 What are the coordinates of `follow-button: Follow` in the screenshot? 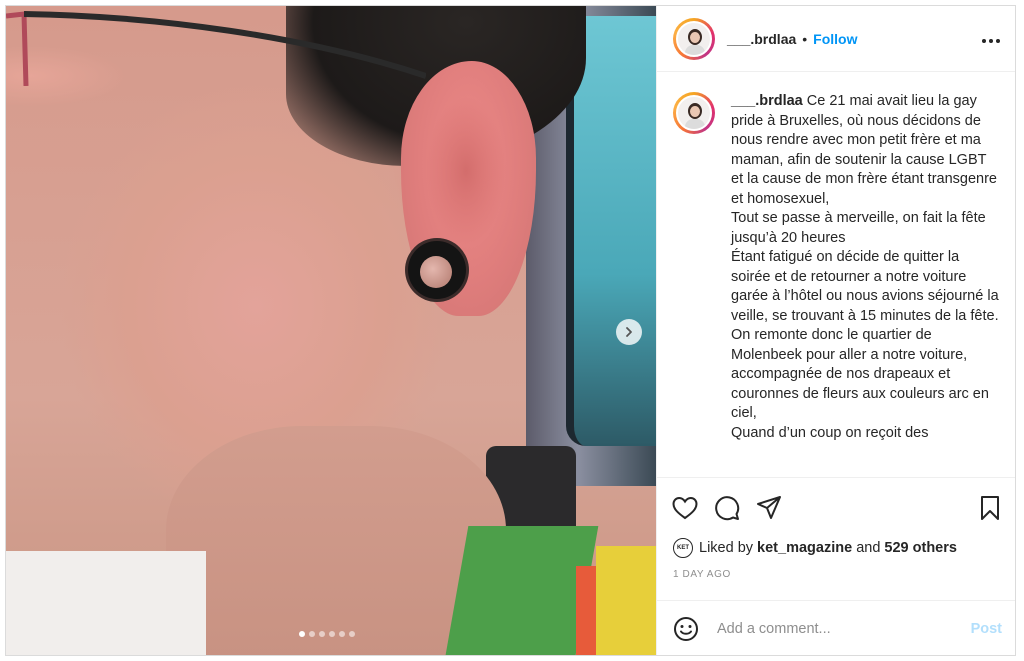 It's located at (835, 39).